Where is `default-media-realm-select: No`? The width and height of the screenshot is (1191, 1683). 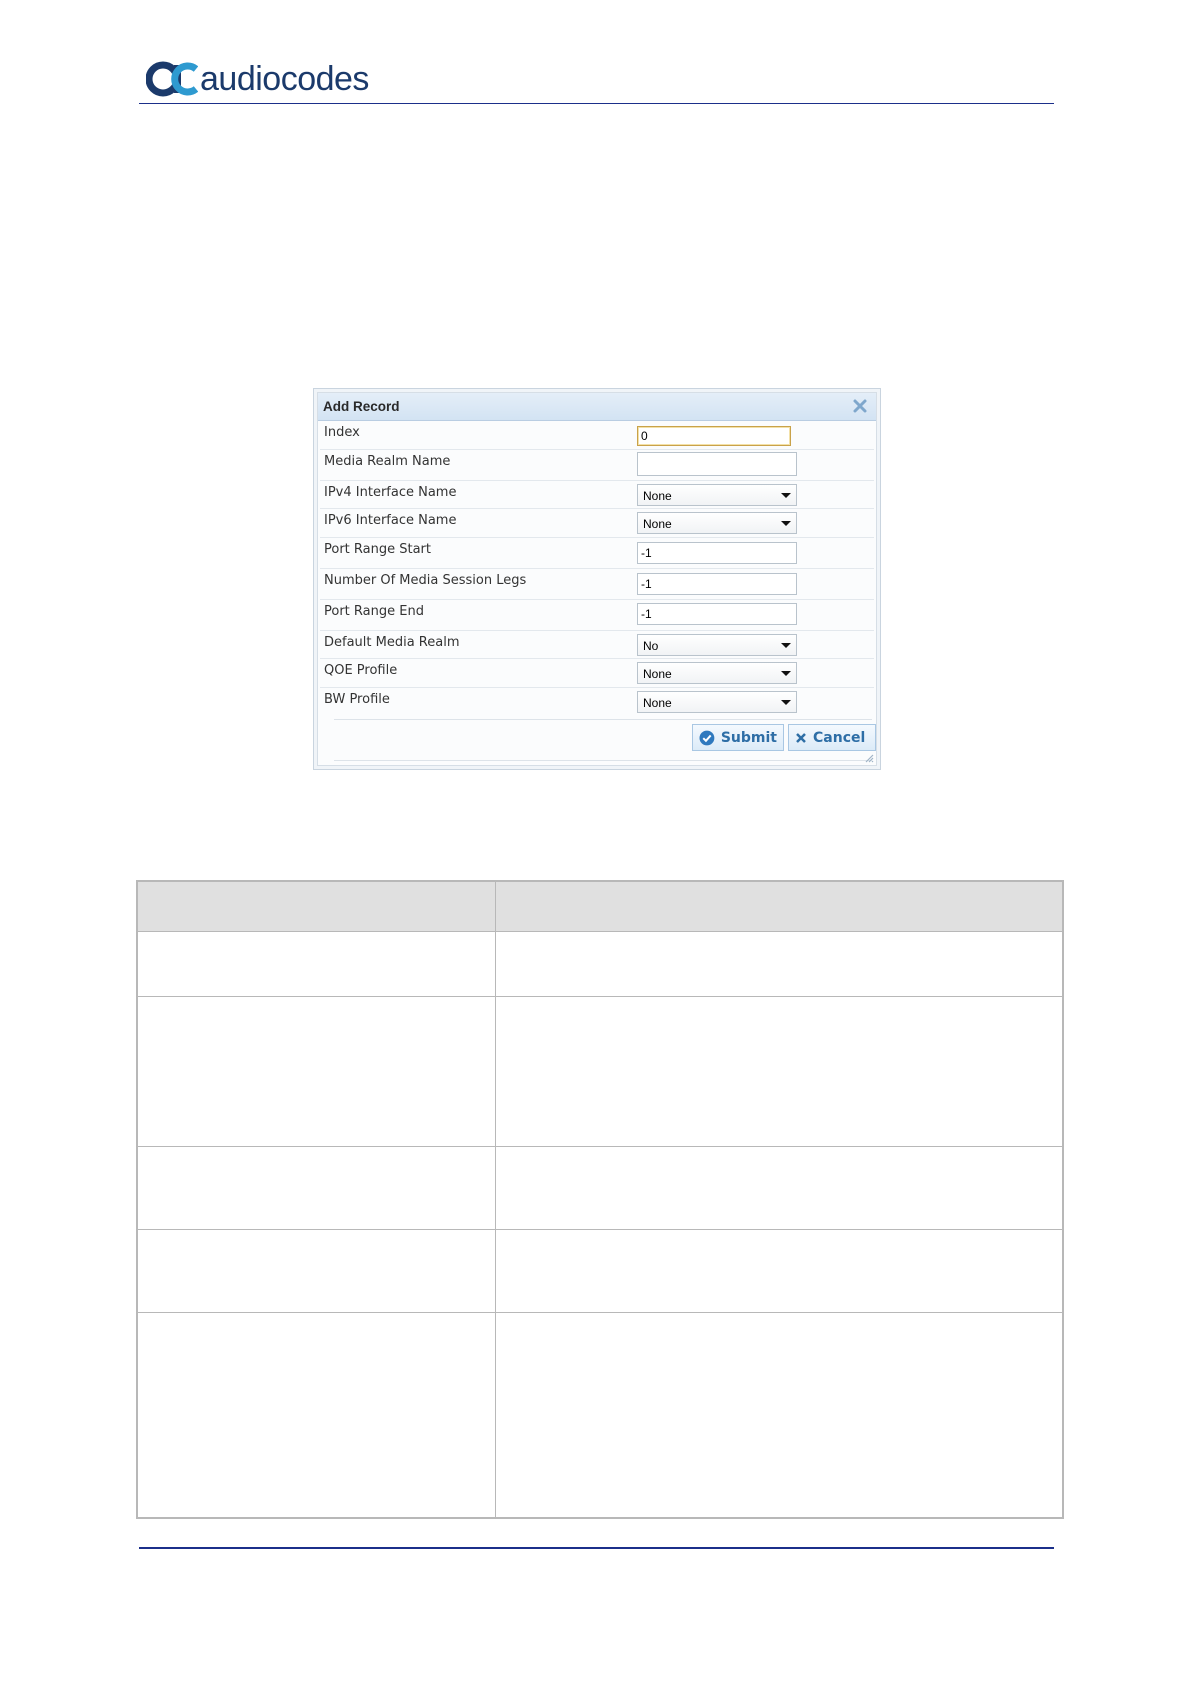 default-media-realm-select: No is located at coordinates (717, 645).